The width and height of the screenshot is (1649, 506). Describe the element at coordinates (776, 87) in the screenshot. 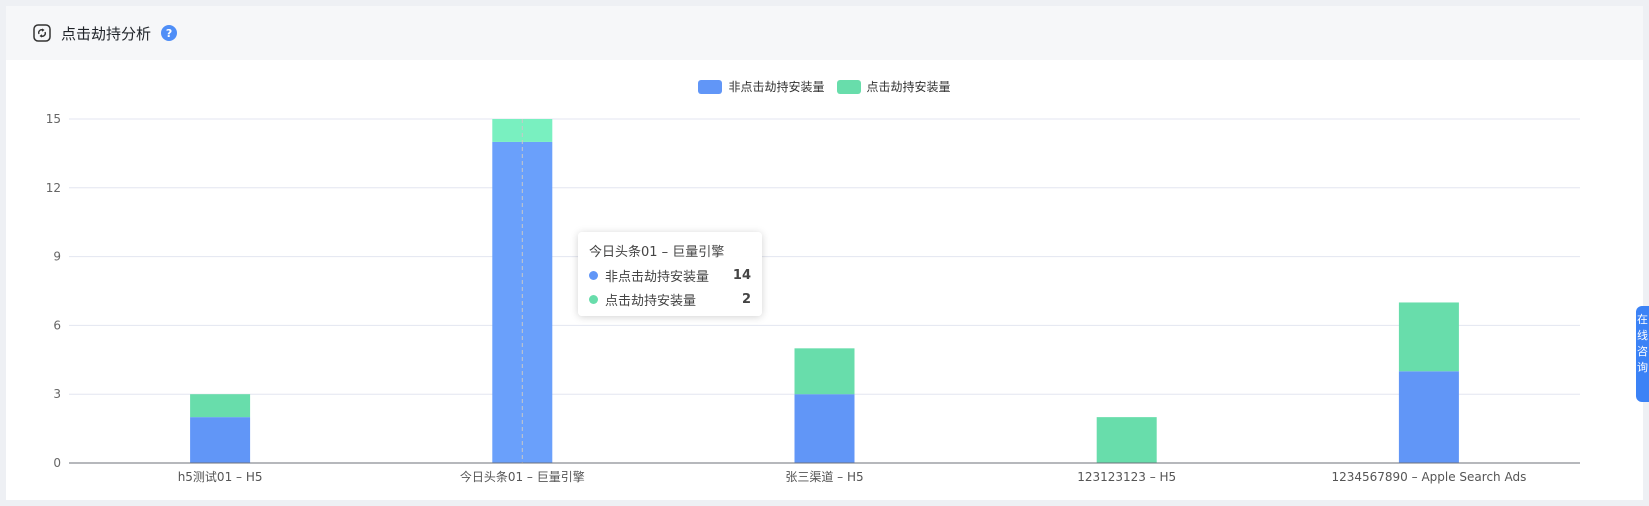

I see `legend-label-non-hijack: 非点击劫持安装量` at that location.